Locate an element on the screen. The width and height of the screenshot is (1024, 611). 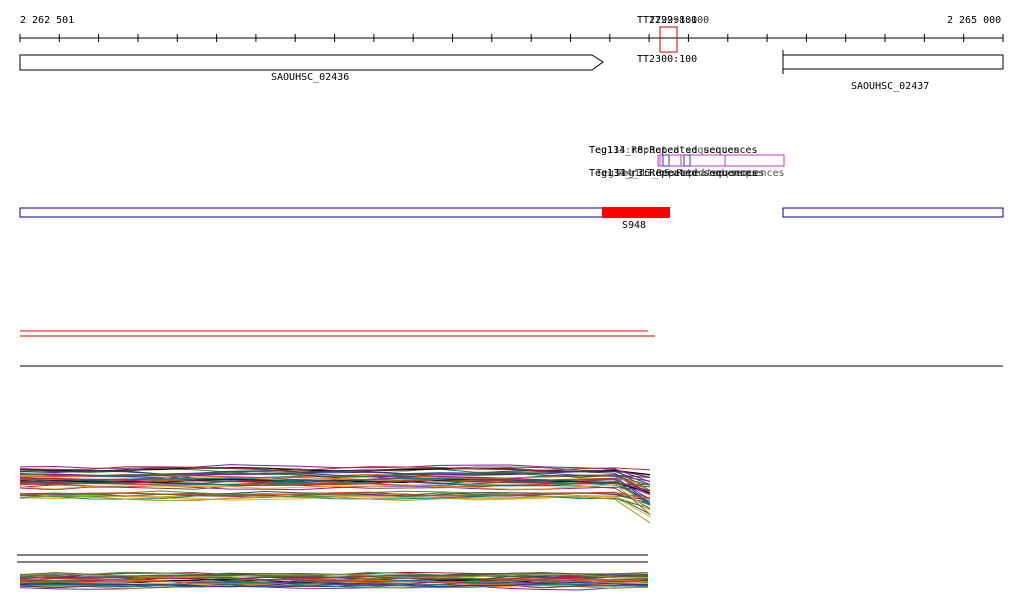
feature-s948-label: S948 is located at coordinates (634, 225).